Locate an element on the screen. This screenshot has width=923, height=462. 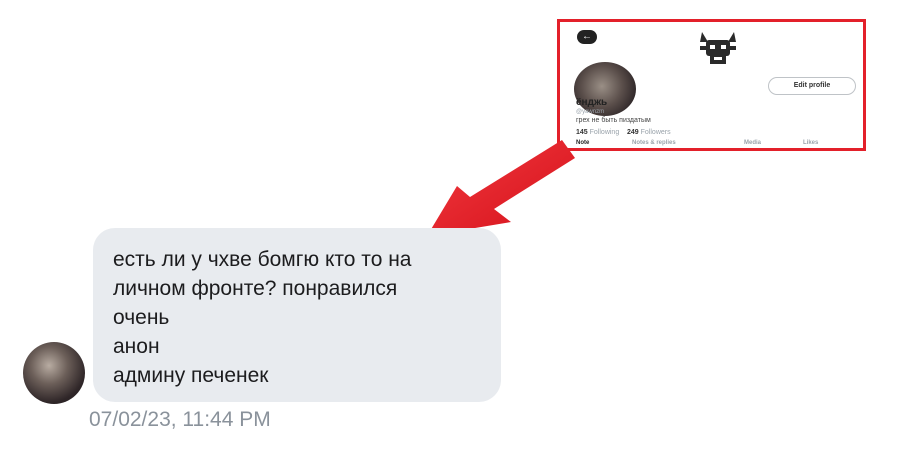
sender-avatar is located at coordinates (54, 373).